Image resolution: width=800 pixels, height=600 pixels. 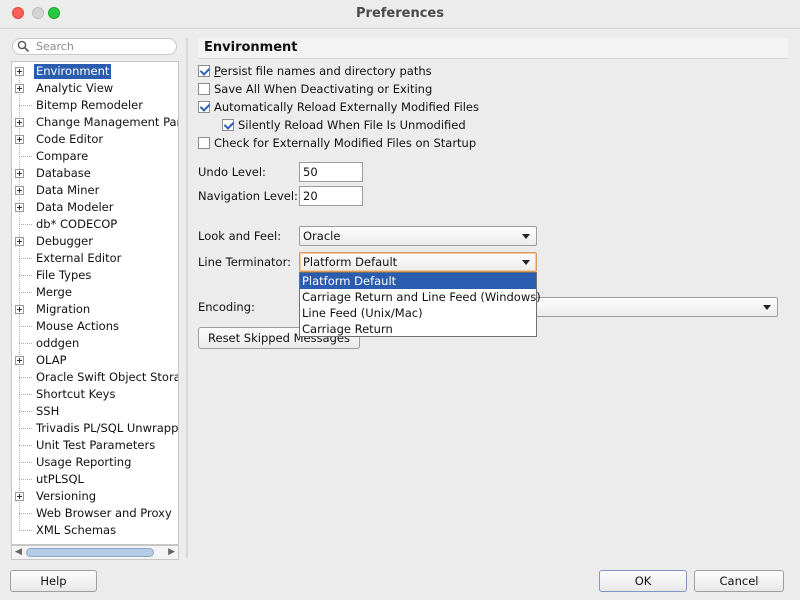 I want to click on tree-item: Versioning, so click(x=95, y=496).